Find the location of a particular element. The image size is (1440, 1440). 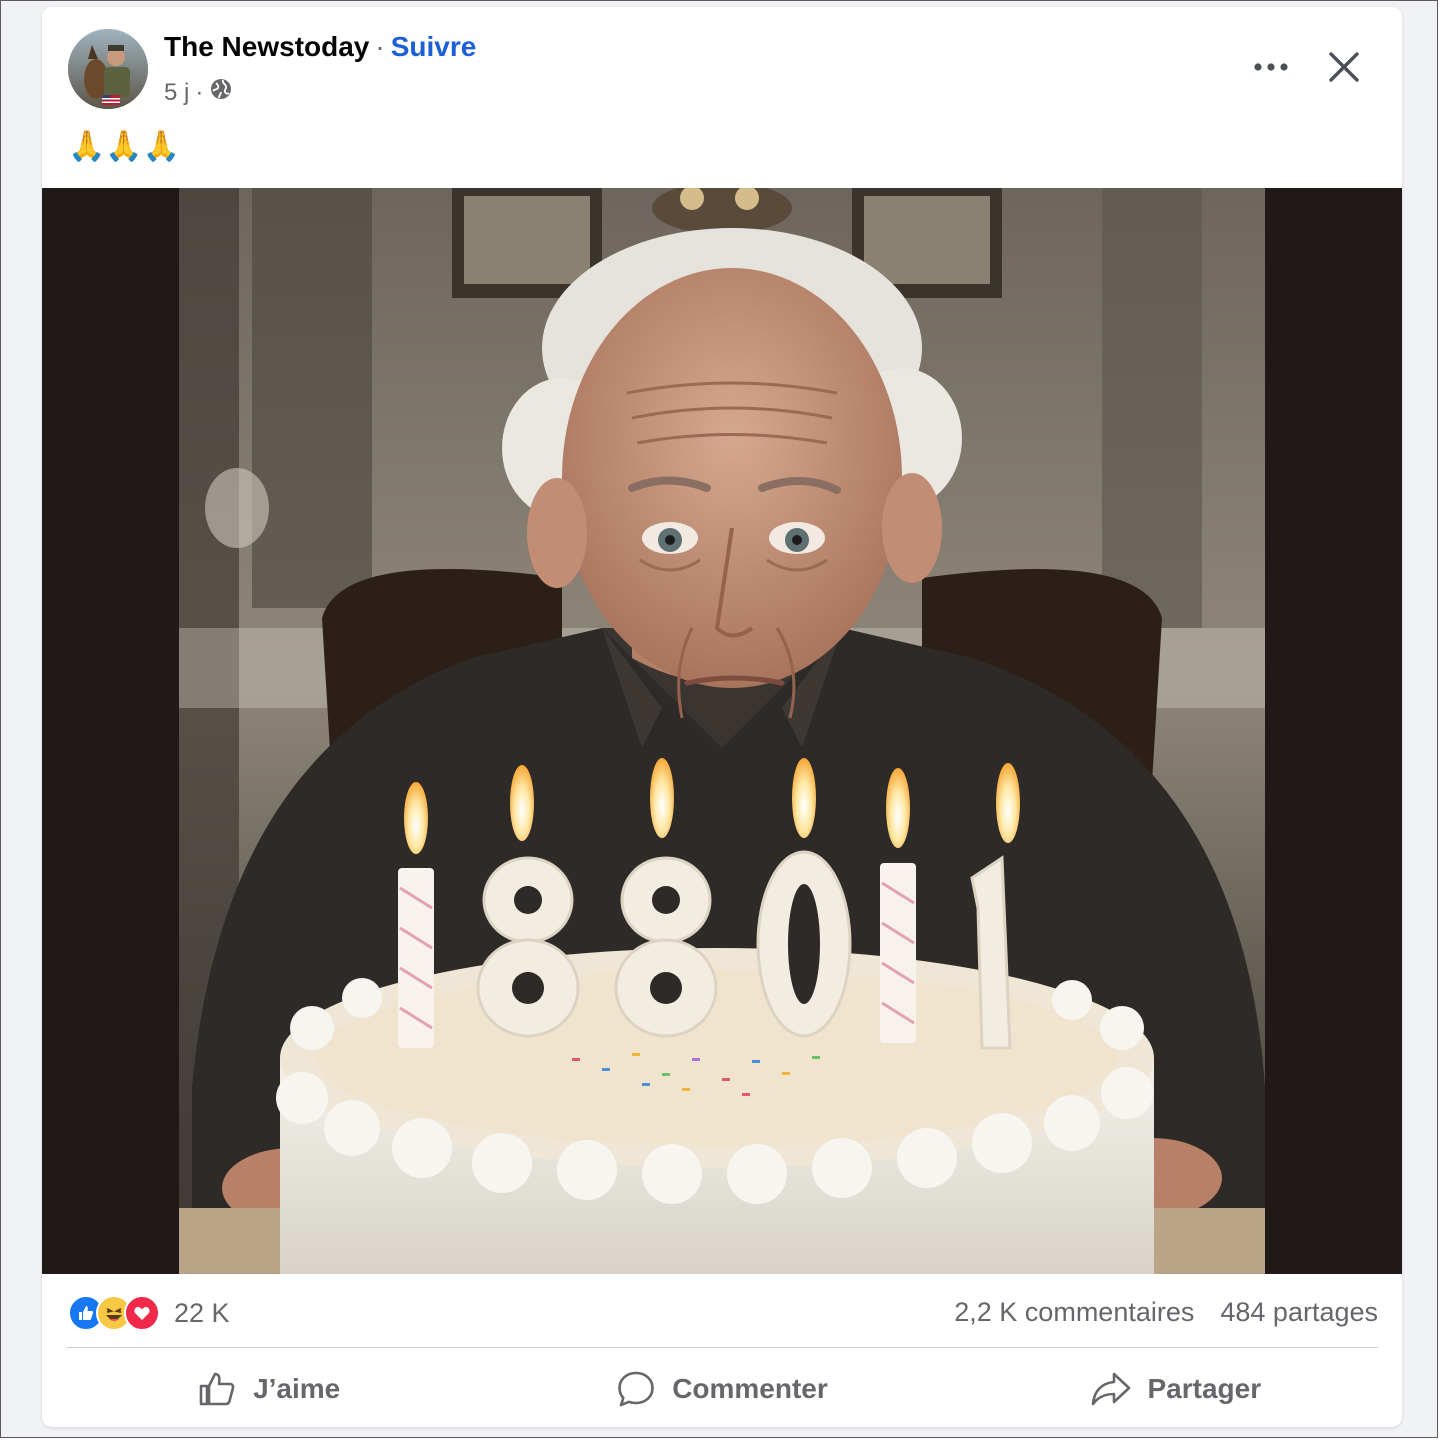

globe-icon is located at coordinates (221, 92).